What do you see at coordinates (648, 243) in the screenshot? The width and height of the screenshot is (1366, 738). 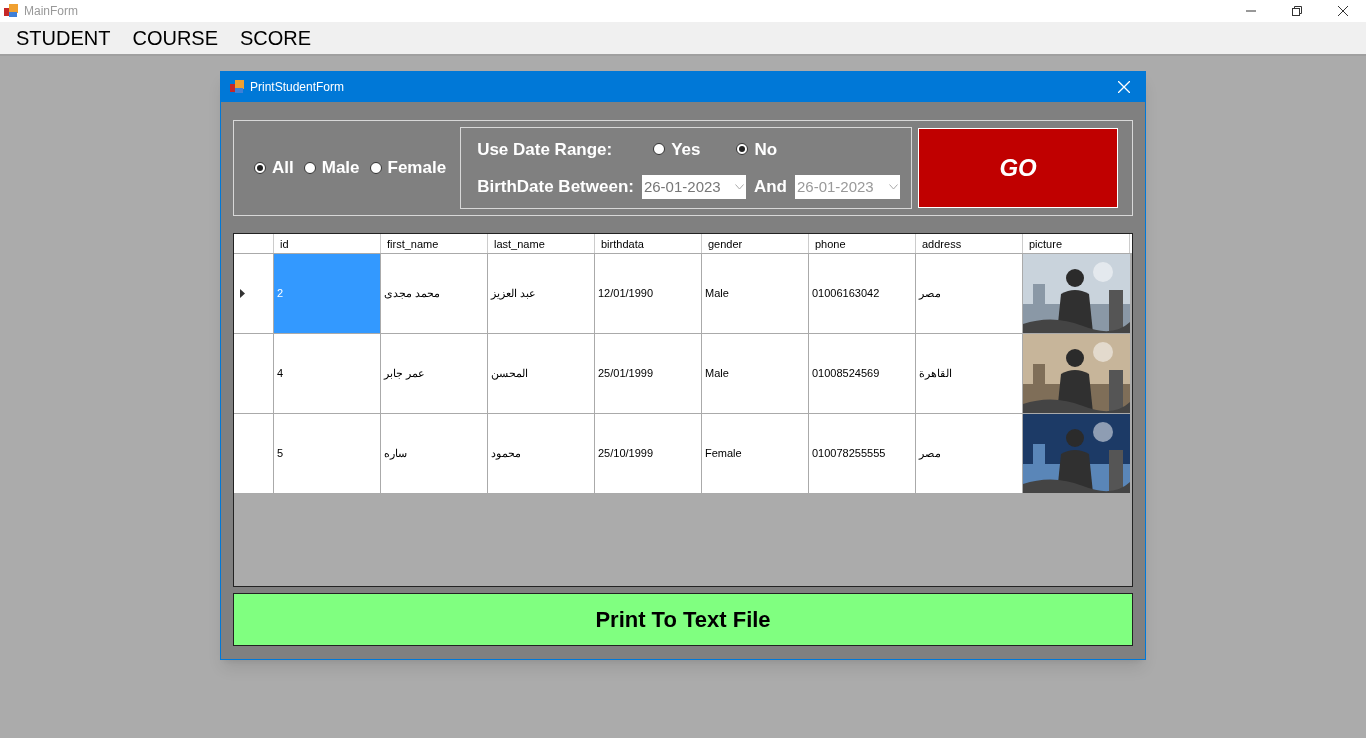 I see `column-header: birthdata` at bounding box center [648, 243].